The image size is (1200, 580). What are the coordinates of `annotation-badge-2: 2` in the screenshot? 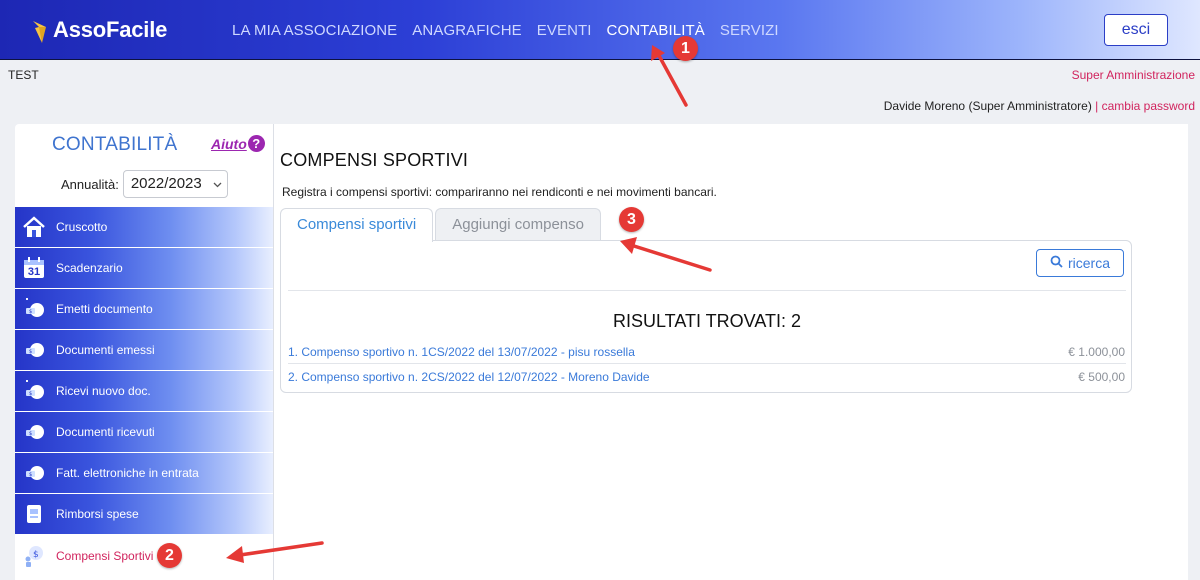 It's located at (169, 555).